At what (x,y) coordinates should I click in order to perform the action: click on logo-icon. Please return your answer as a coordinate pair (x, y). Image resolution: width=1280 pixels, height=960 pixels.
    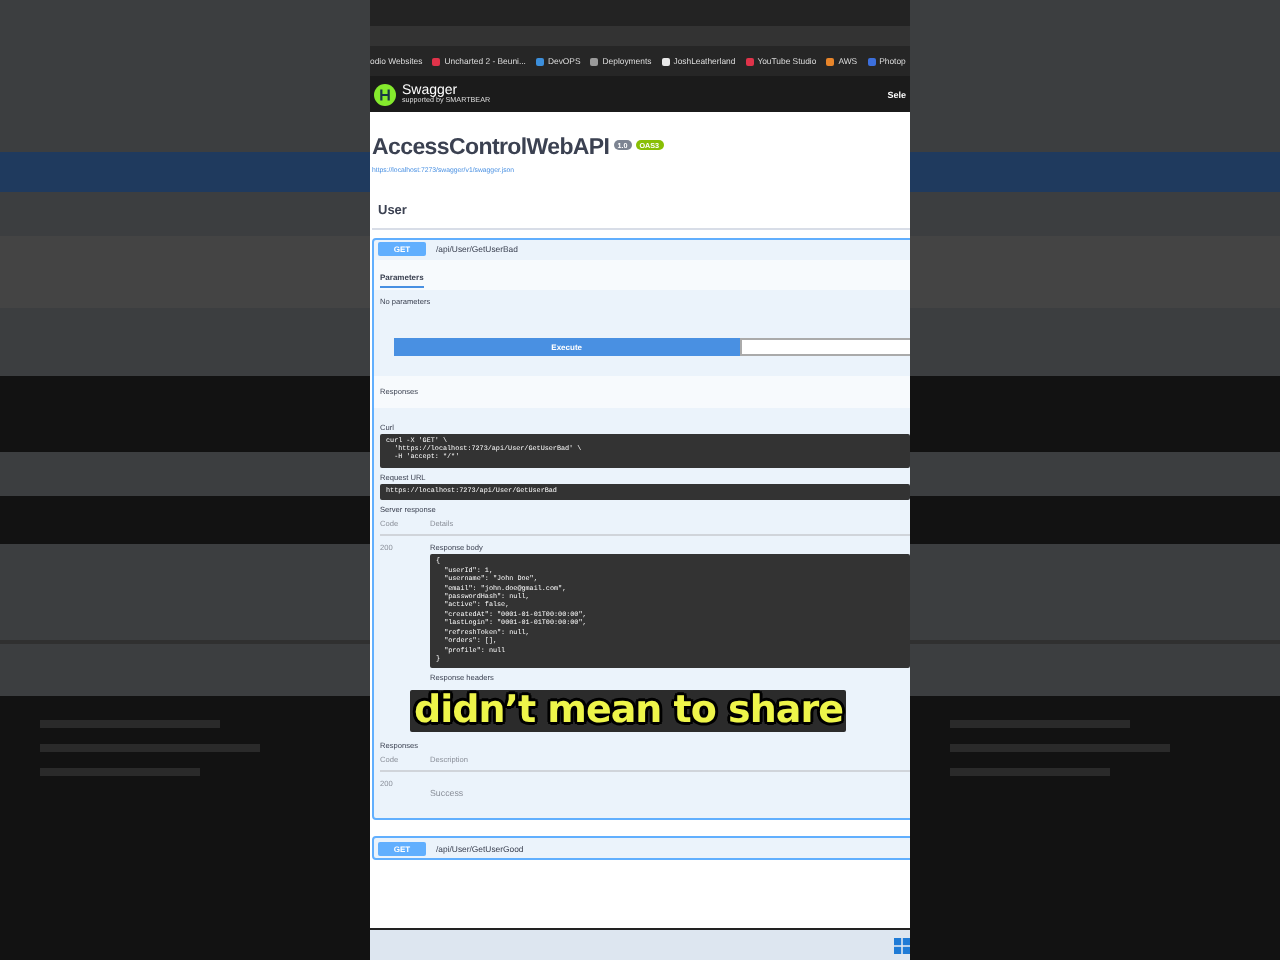
    Looking at the image, I should click on (385, 94).